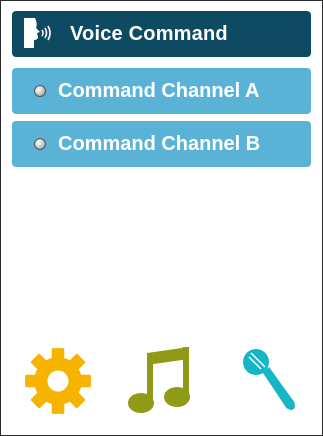 The image size is (323, 436). I want to click on command-channel-b-label: Command Channel B, so click(159, 143).